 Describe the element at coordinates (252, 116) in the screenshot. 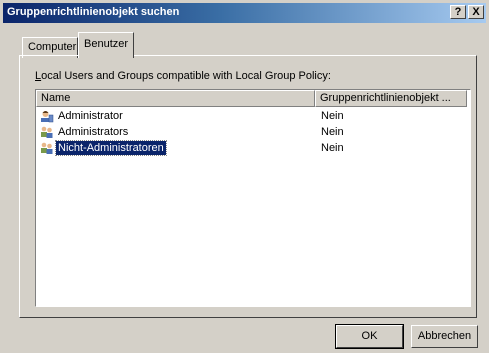

I see `list-row: Administrator Nein` at that location.